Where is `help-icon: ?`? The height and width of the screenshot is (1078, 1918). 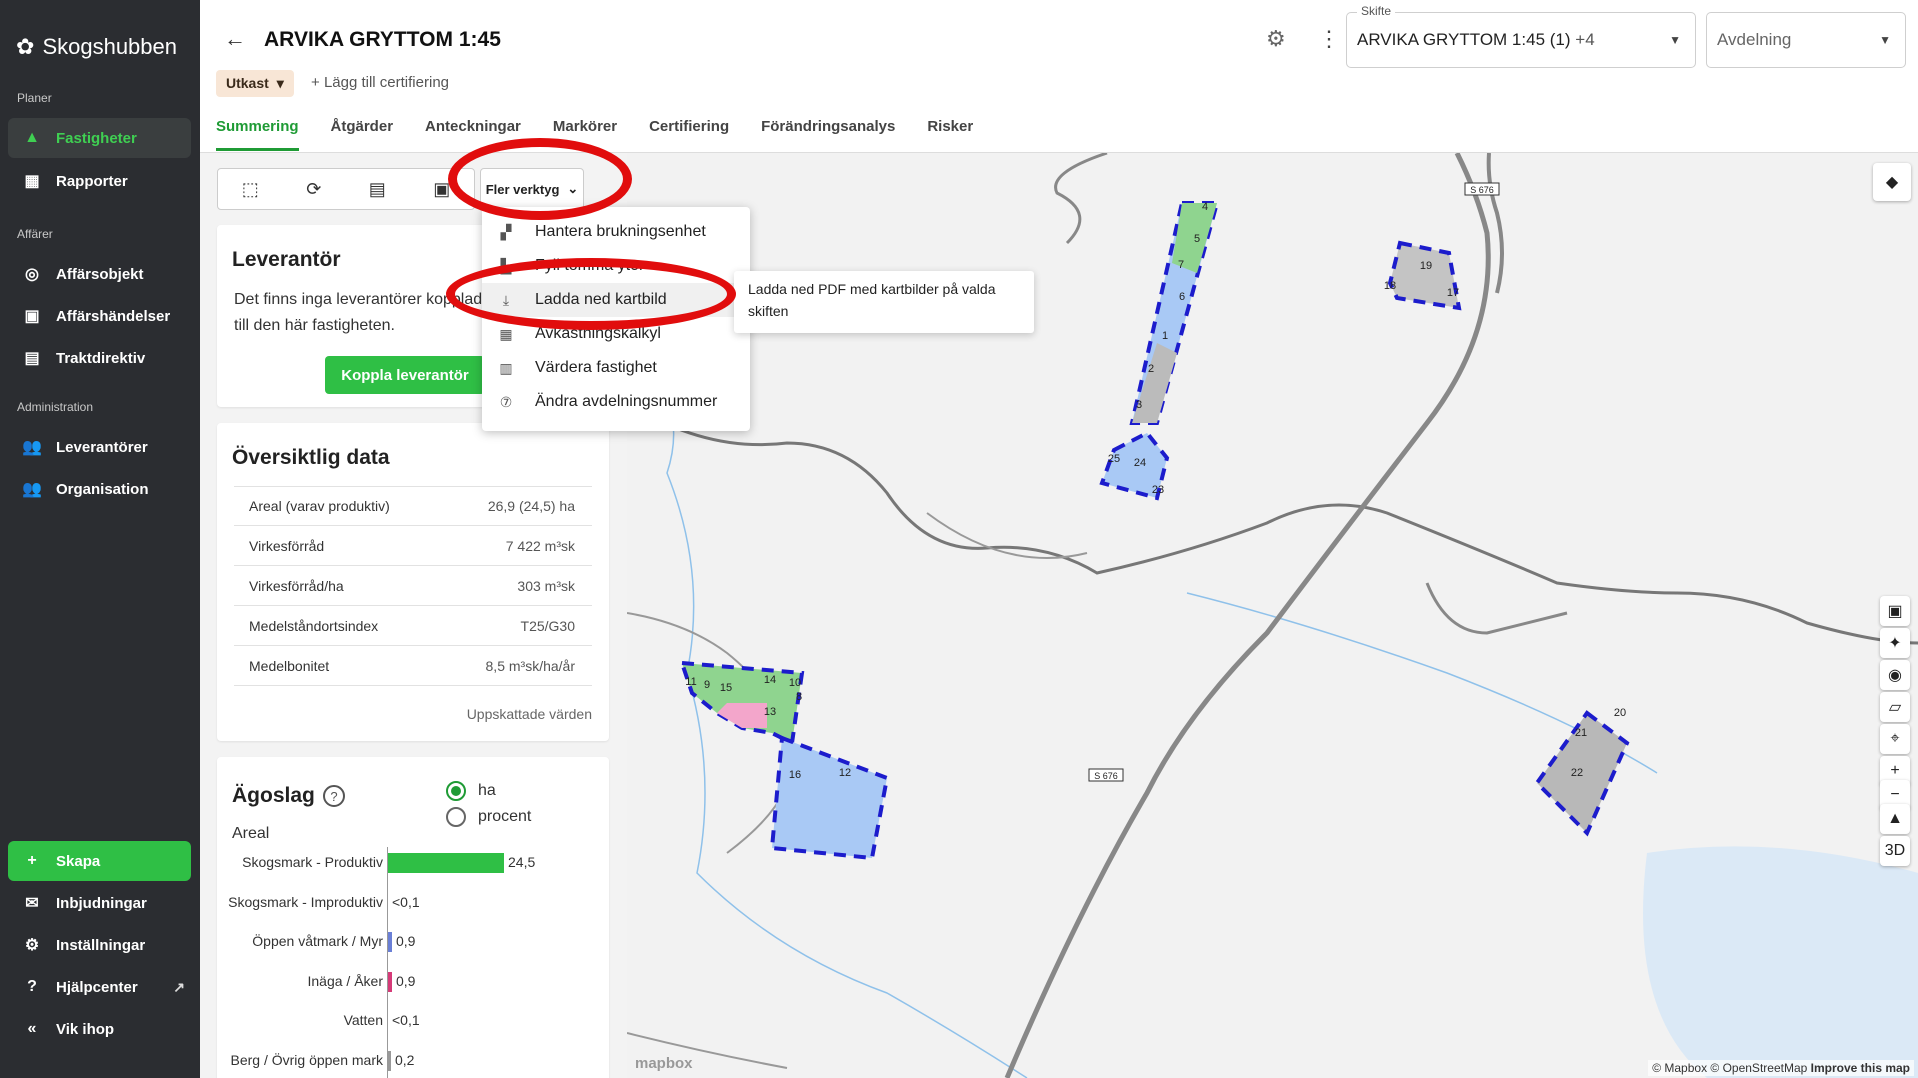 help-icon: ? is located at coordinates (32, 986).